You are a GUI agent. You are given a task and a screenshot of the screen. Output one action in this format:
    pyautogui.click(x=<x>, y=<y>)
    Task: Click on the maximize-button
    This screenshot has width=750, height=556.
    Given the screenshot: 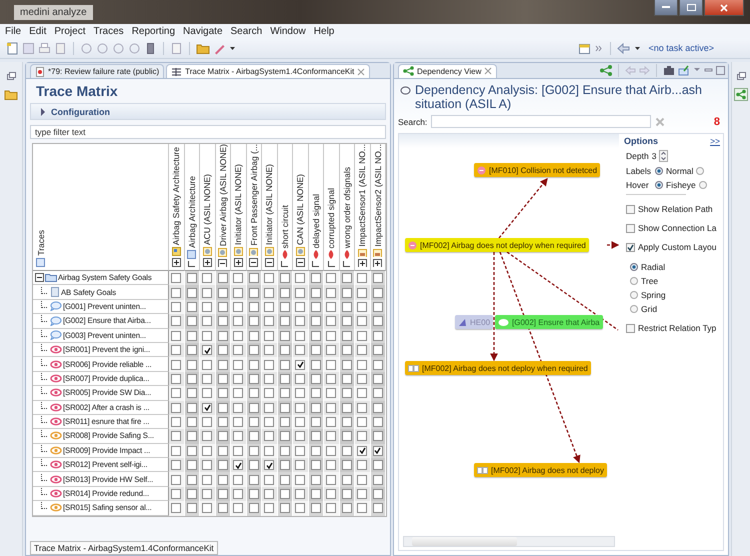 What is the action you would take?
    pyautogui.click(x=691, y=8)
    